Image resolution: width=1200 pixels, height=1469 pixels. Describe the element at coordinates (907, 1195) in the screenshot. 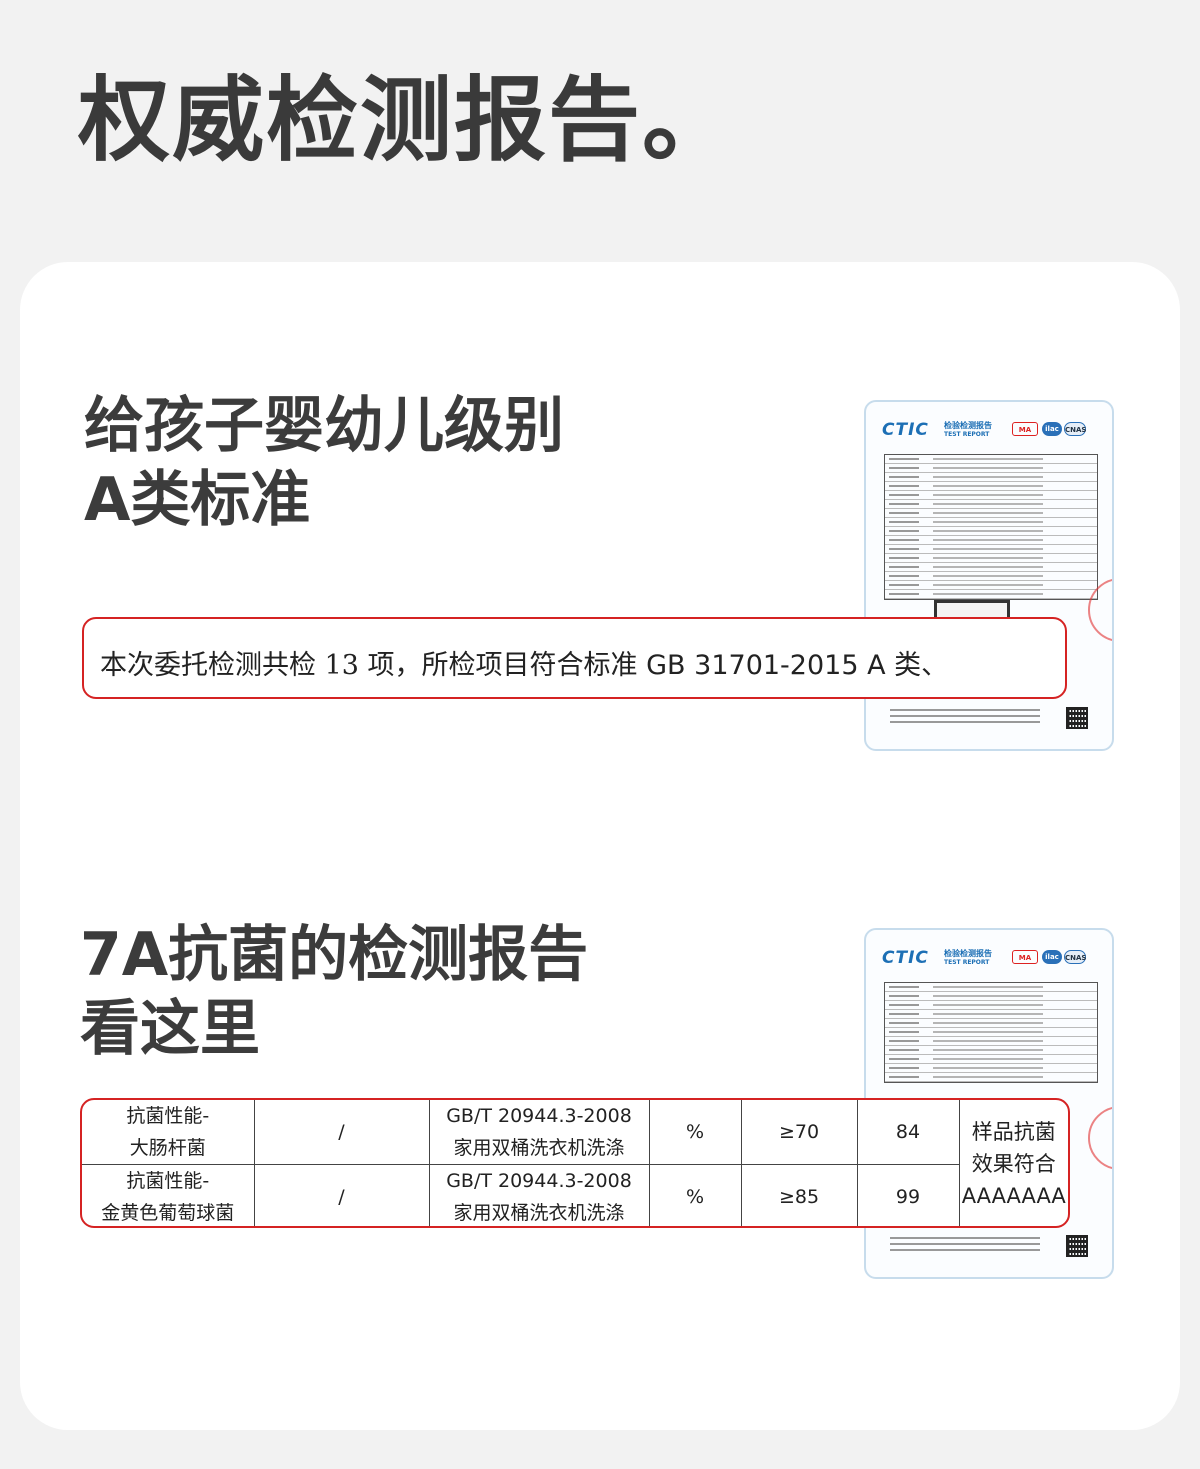

I see `result-cell: 99` at that location.